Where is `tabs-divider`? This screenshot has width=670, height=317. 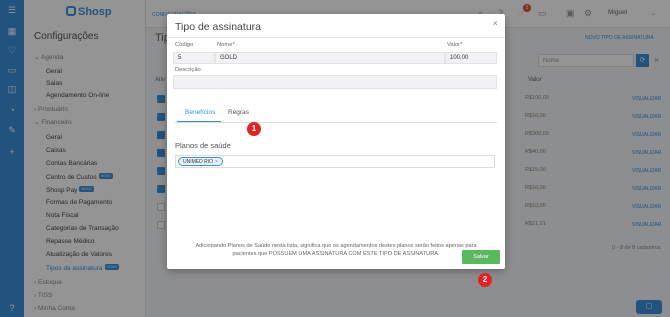 tabs-divider is located at coordinates (336, 122).